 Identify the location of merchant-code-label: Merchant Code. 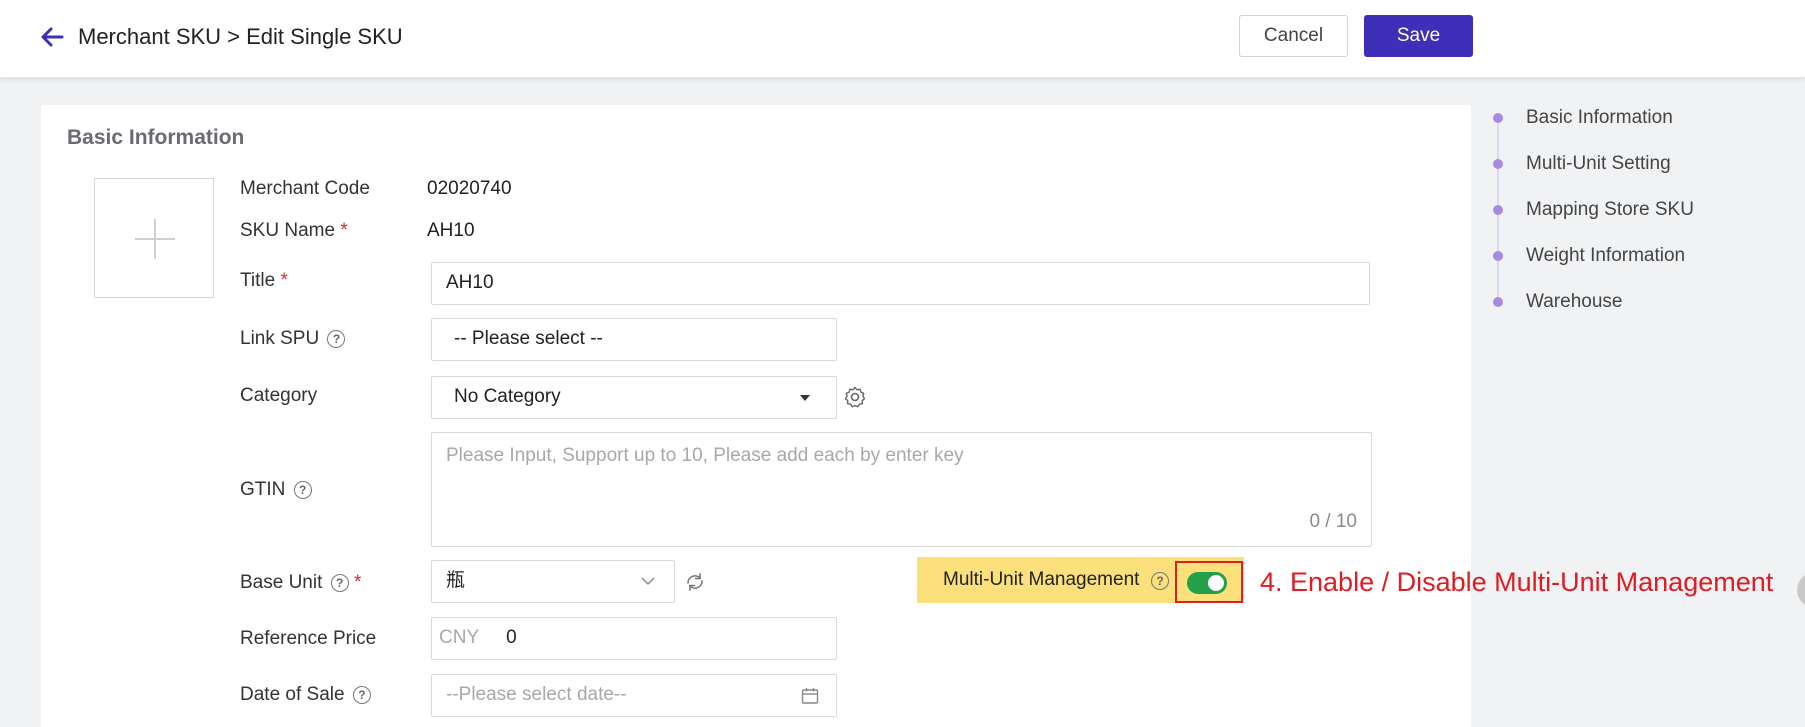
(305, 188).